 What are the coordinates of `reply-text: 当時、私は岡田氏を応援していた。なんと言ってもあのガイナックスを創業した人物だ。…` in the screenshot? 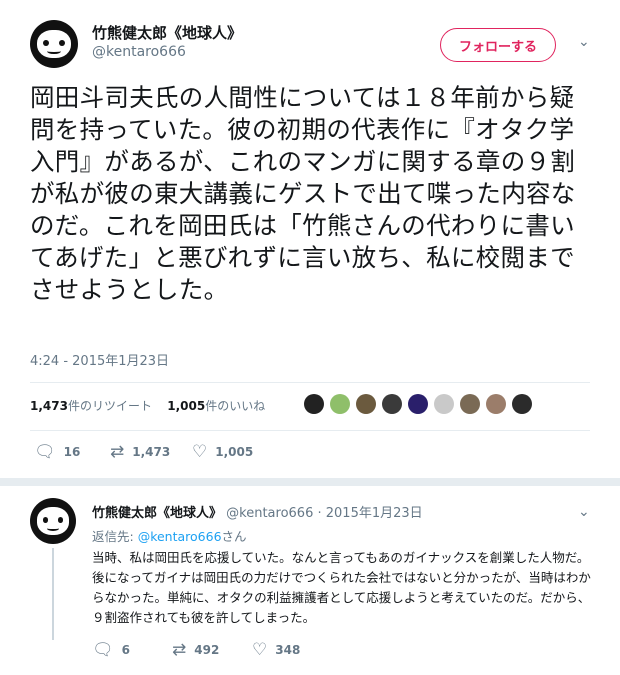 It's located at (341, 587).